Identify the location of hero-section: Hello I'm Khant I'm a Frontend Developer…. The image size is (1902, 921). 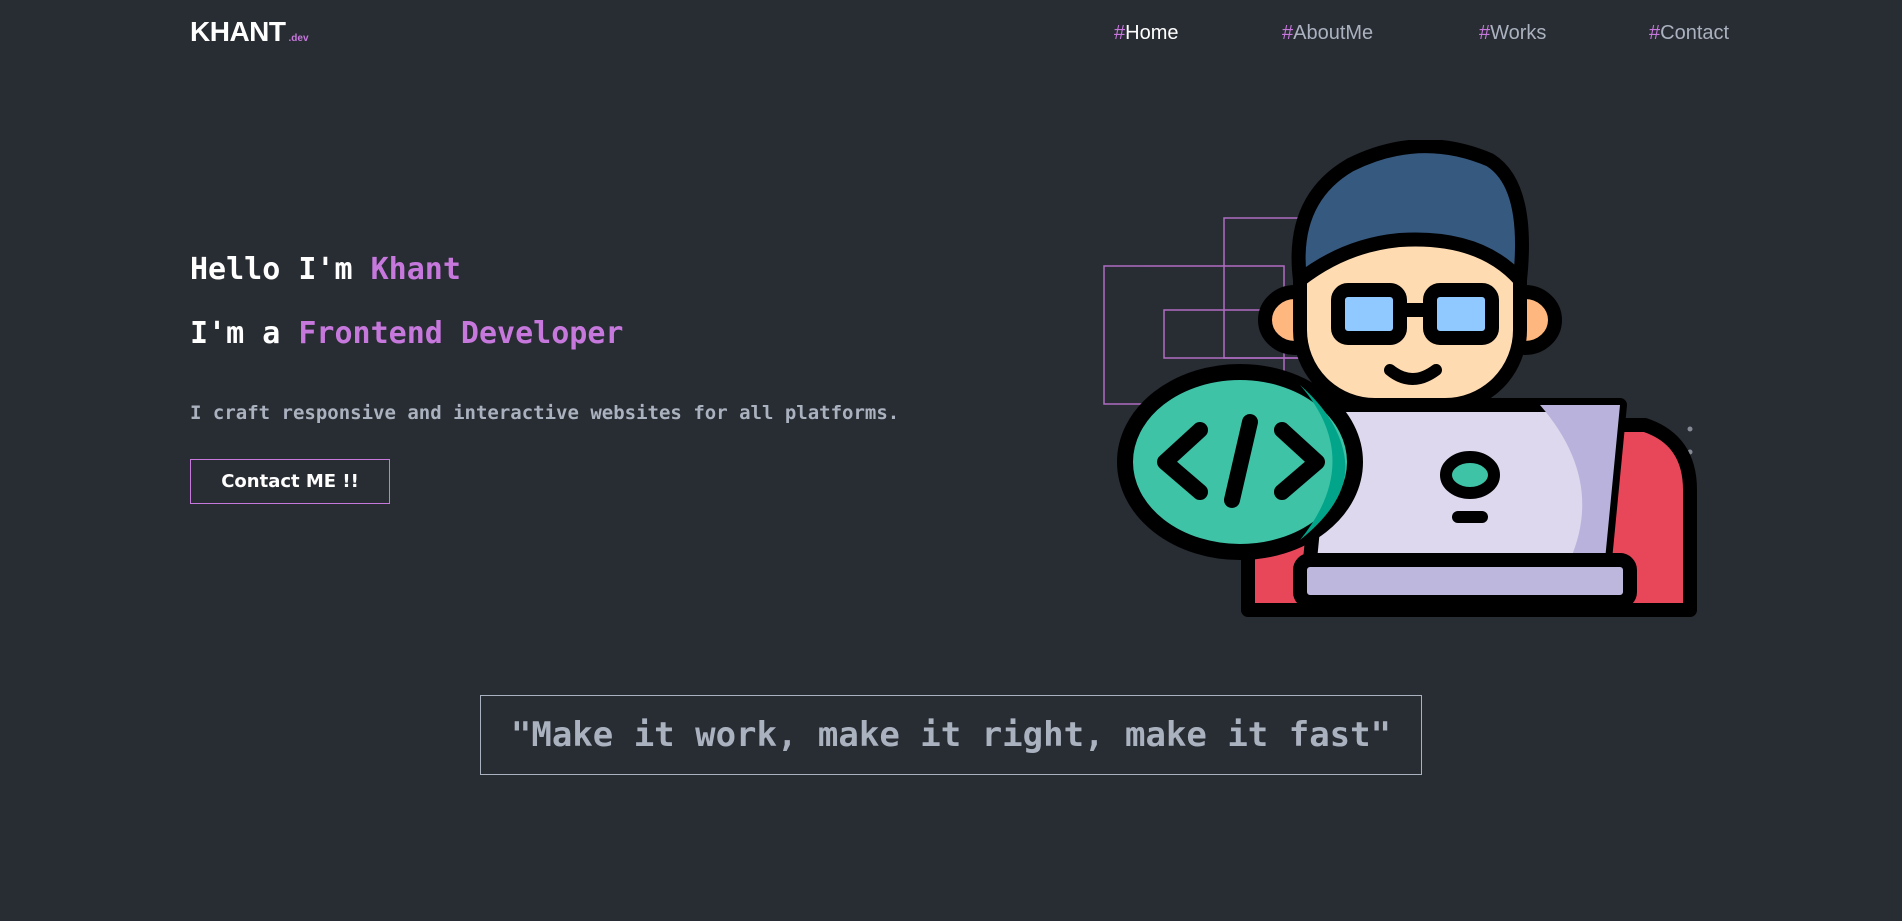
(590, 337).